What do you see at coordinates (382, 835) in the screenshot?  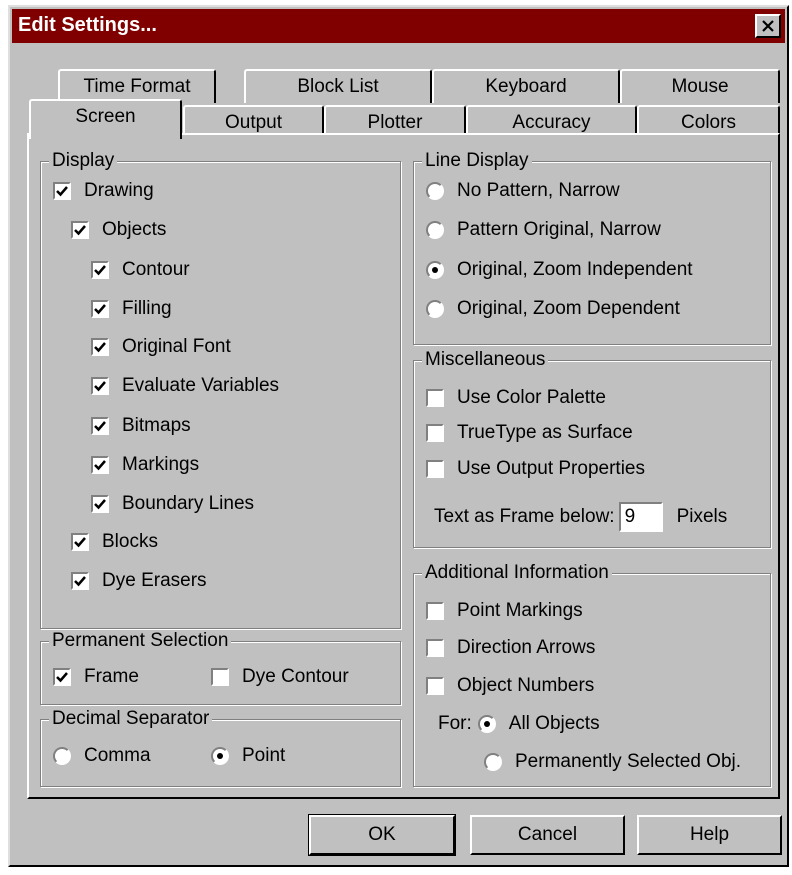 I see `ok-button: OK` at bounding box center [382, 835].